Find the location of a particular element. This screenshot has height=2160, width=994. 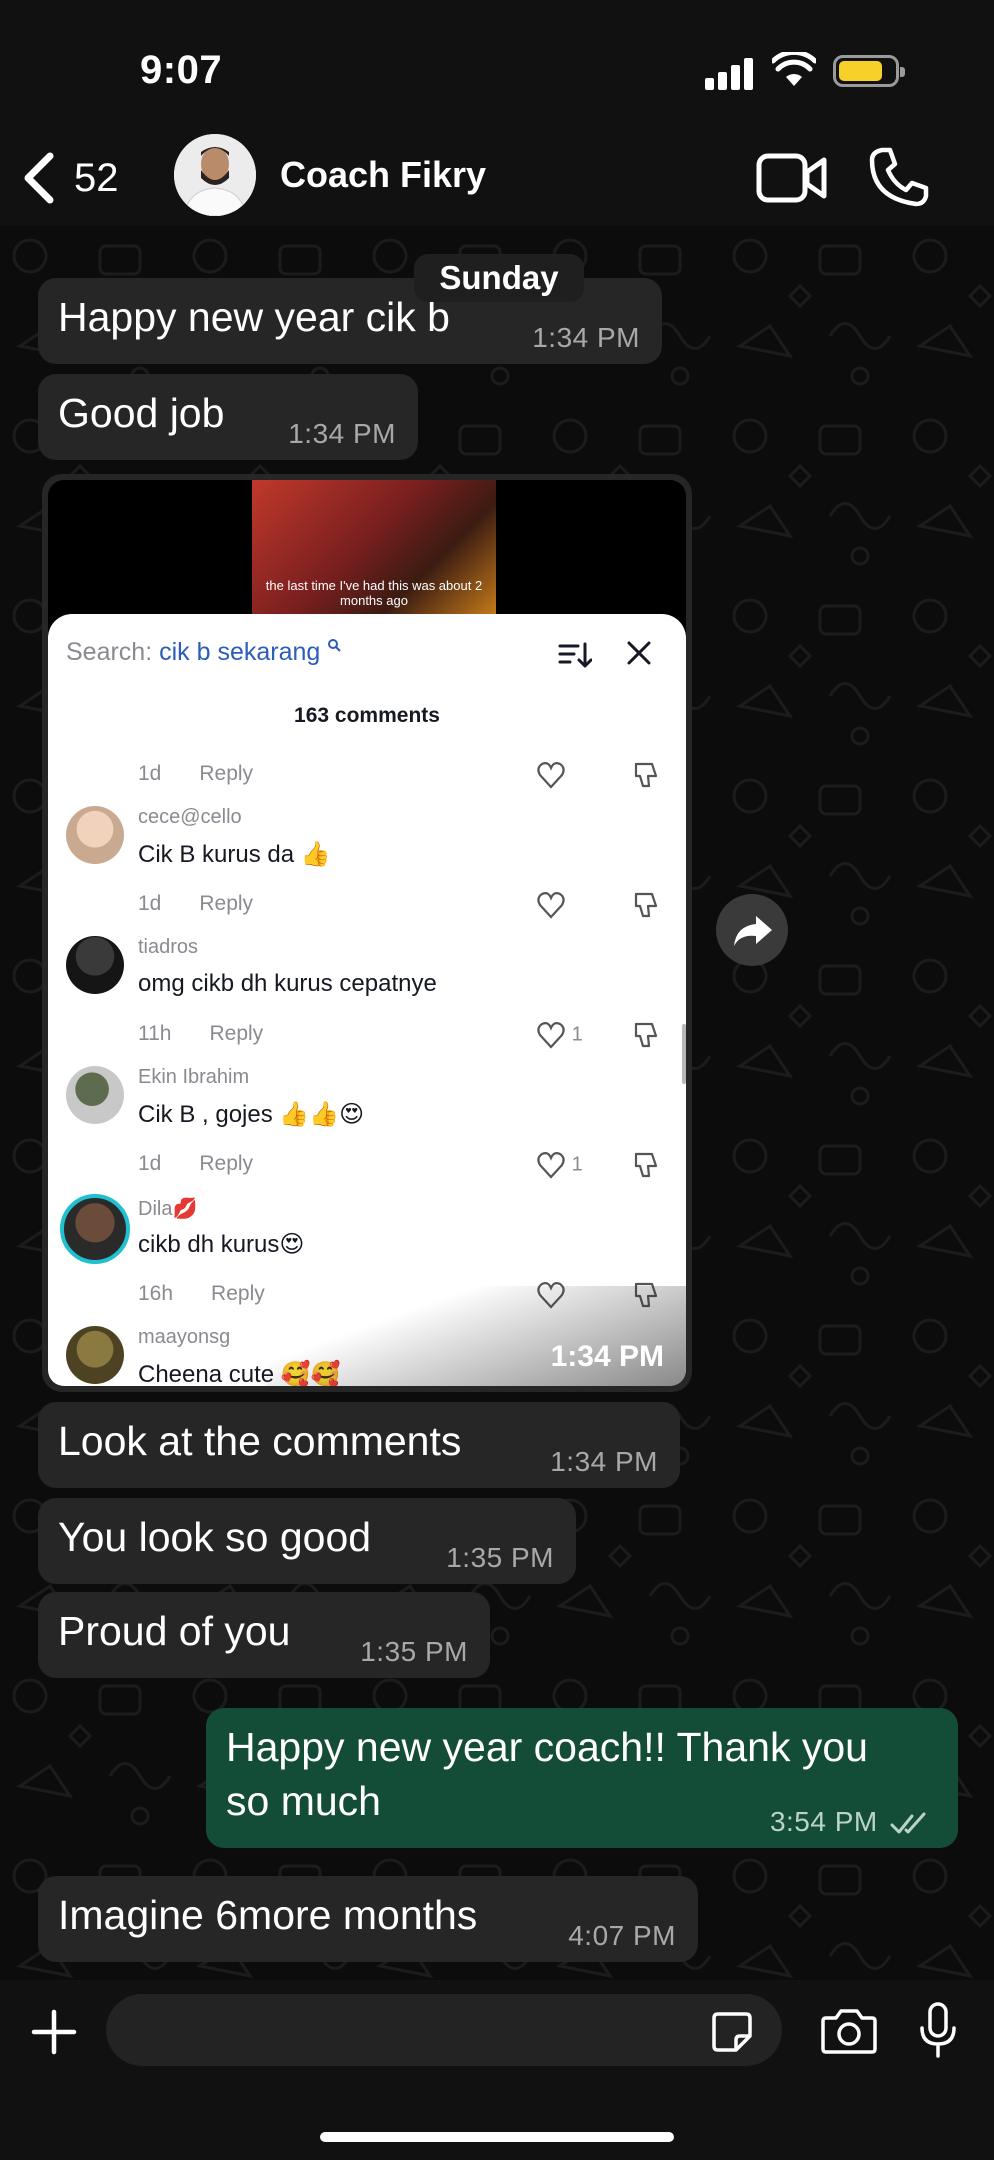

message-bubble: You look so good 1:35 PM is located at coordinates (307, 1541).